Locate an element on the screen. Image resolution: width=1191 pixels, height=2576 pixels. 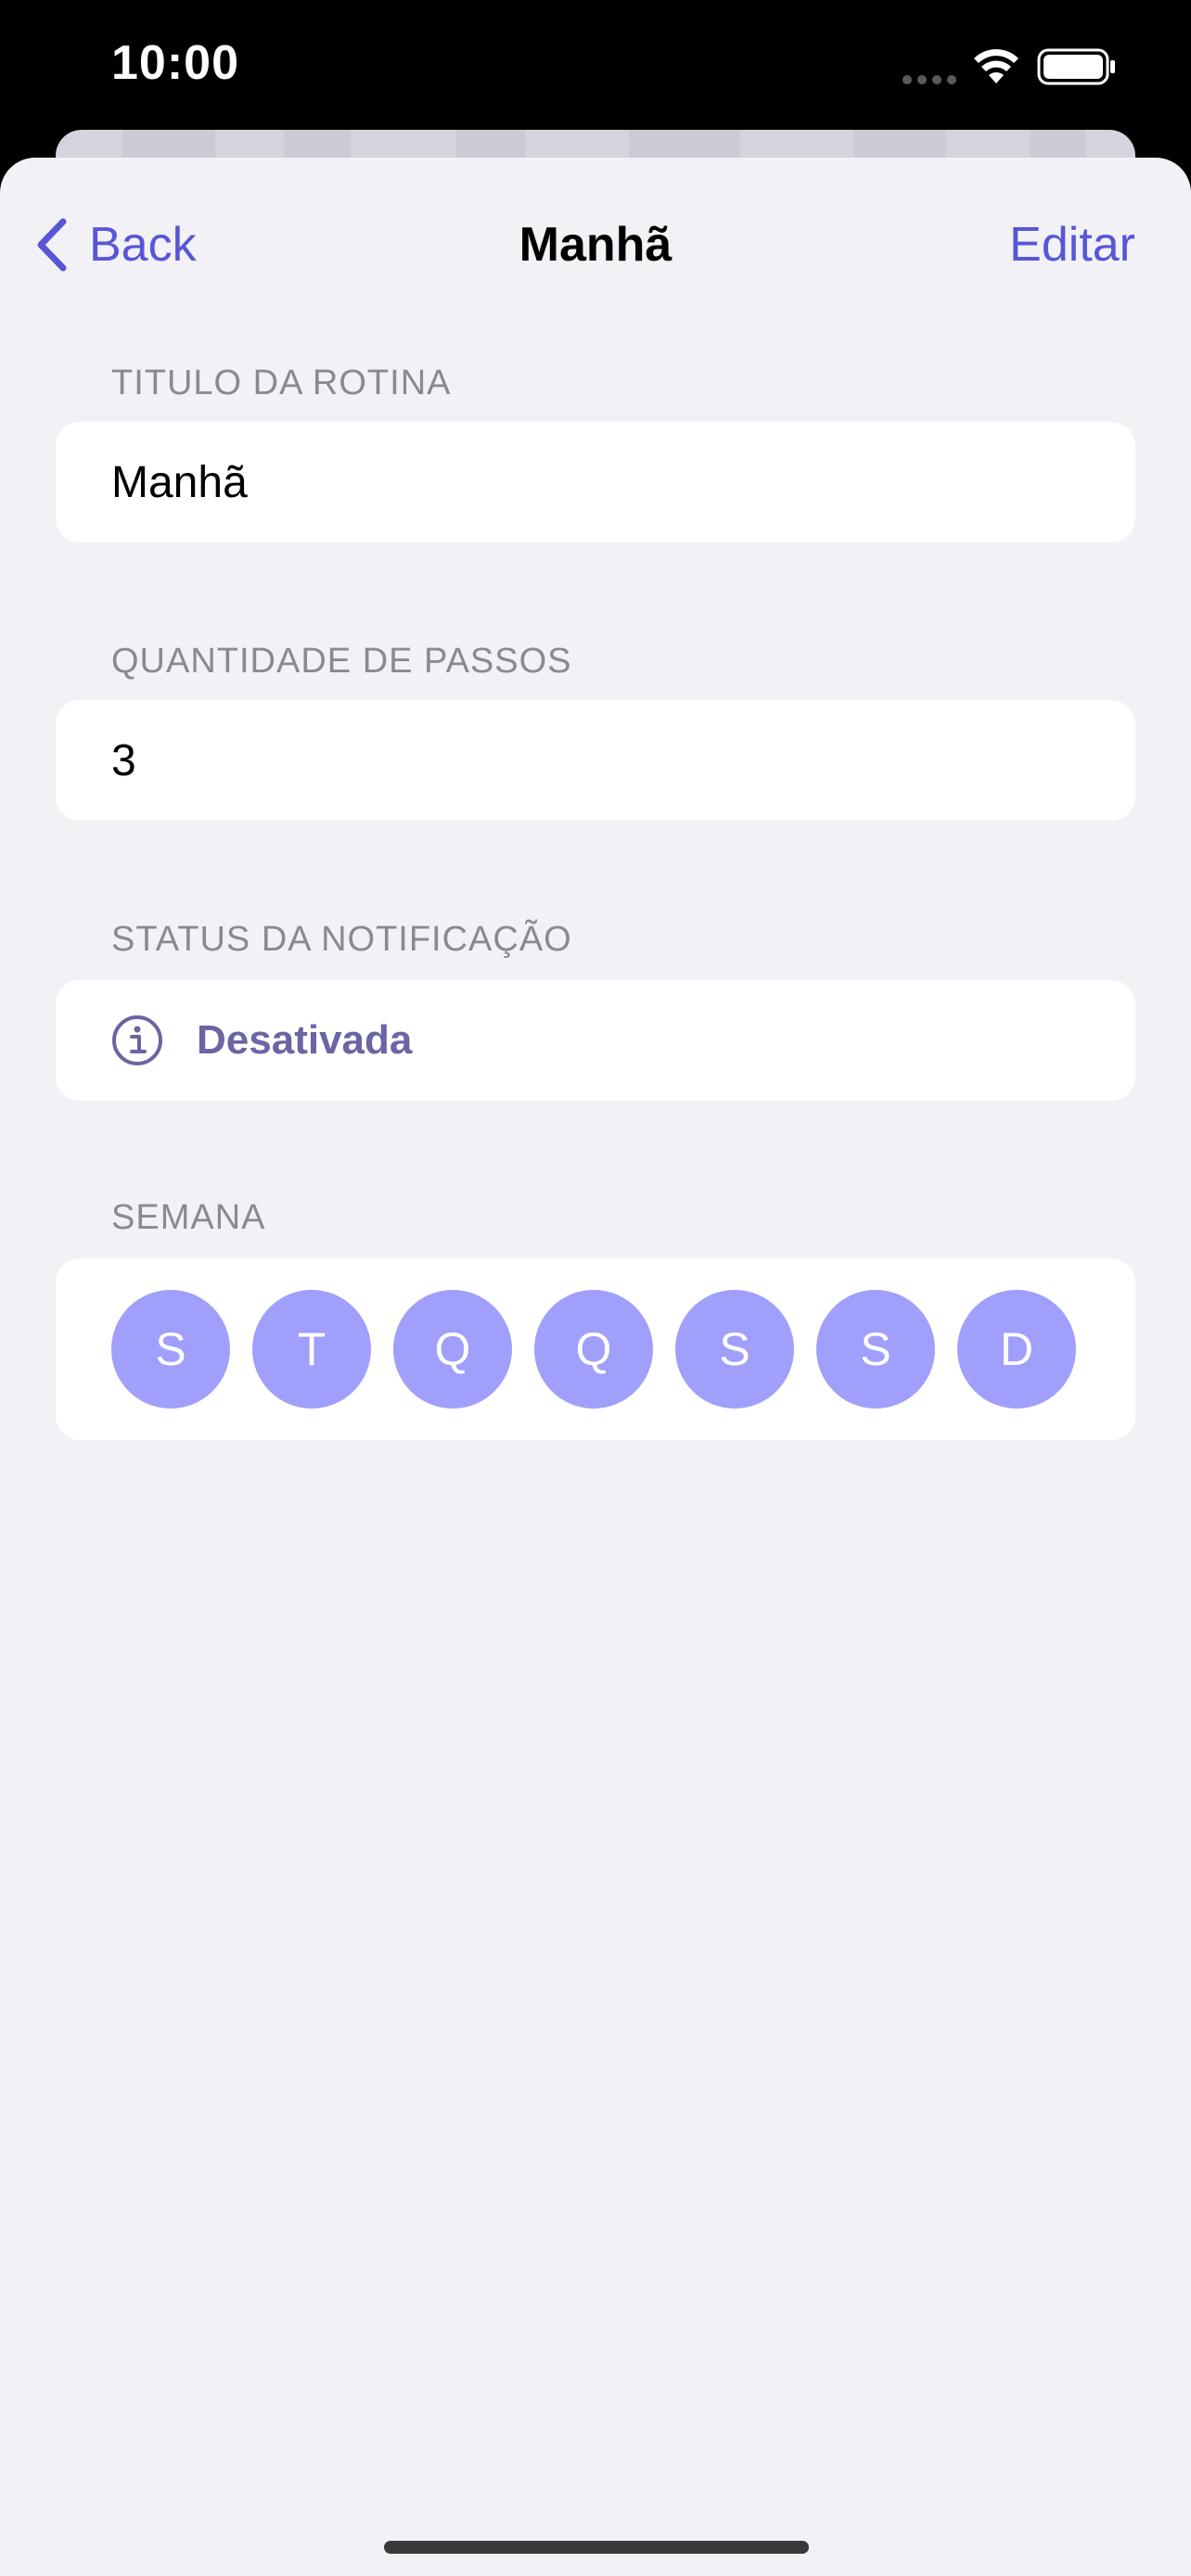
info-icon is located at coordinates (137, 1040).